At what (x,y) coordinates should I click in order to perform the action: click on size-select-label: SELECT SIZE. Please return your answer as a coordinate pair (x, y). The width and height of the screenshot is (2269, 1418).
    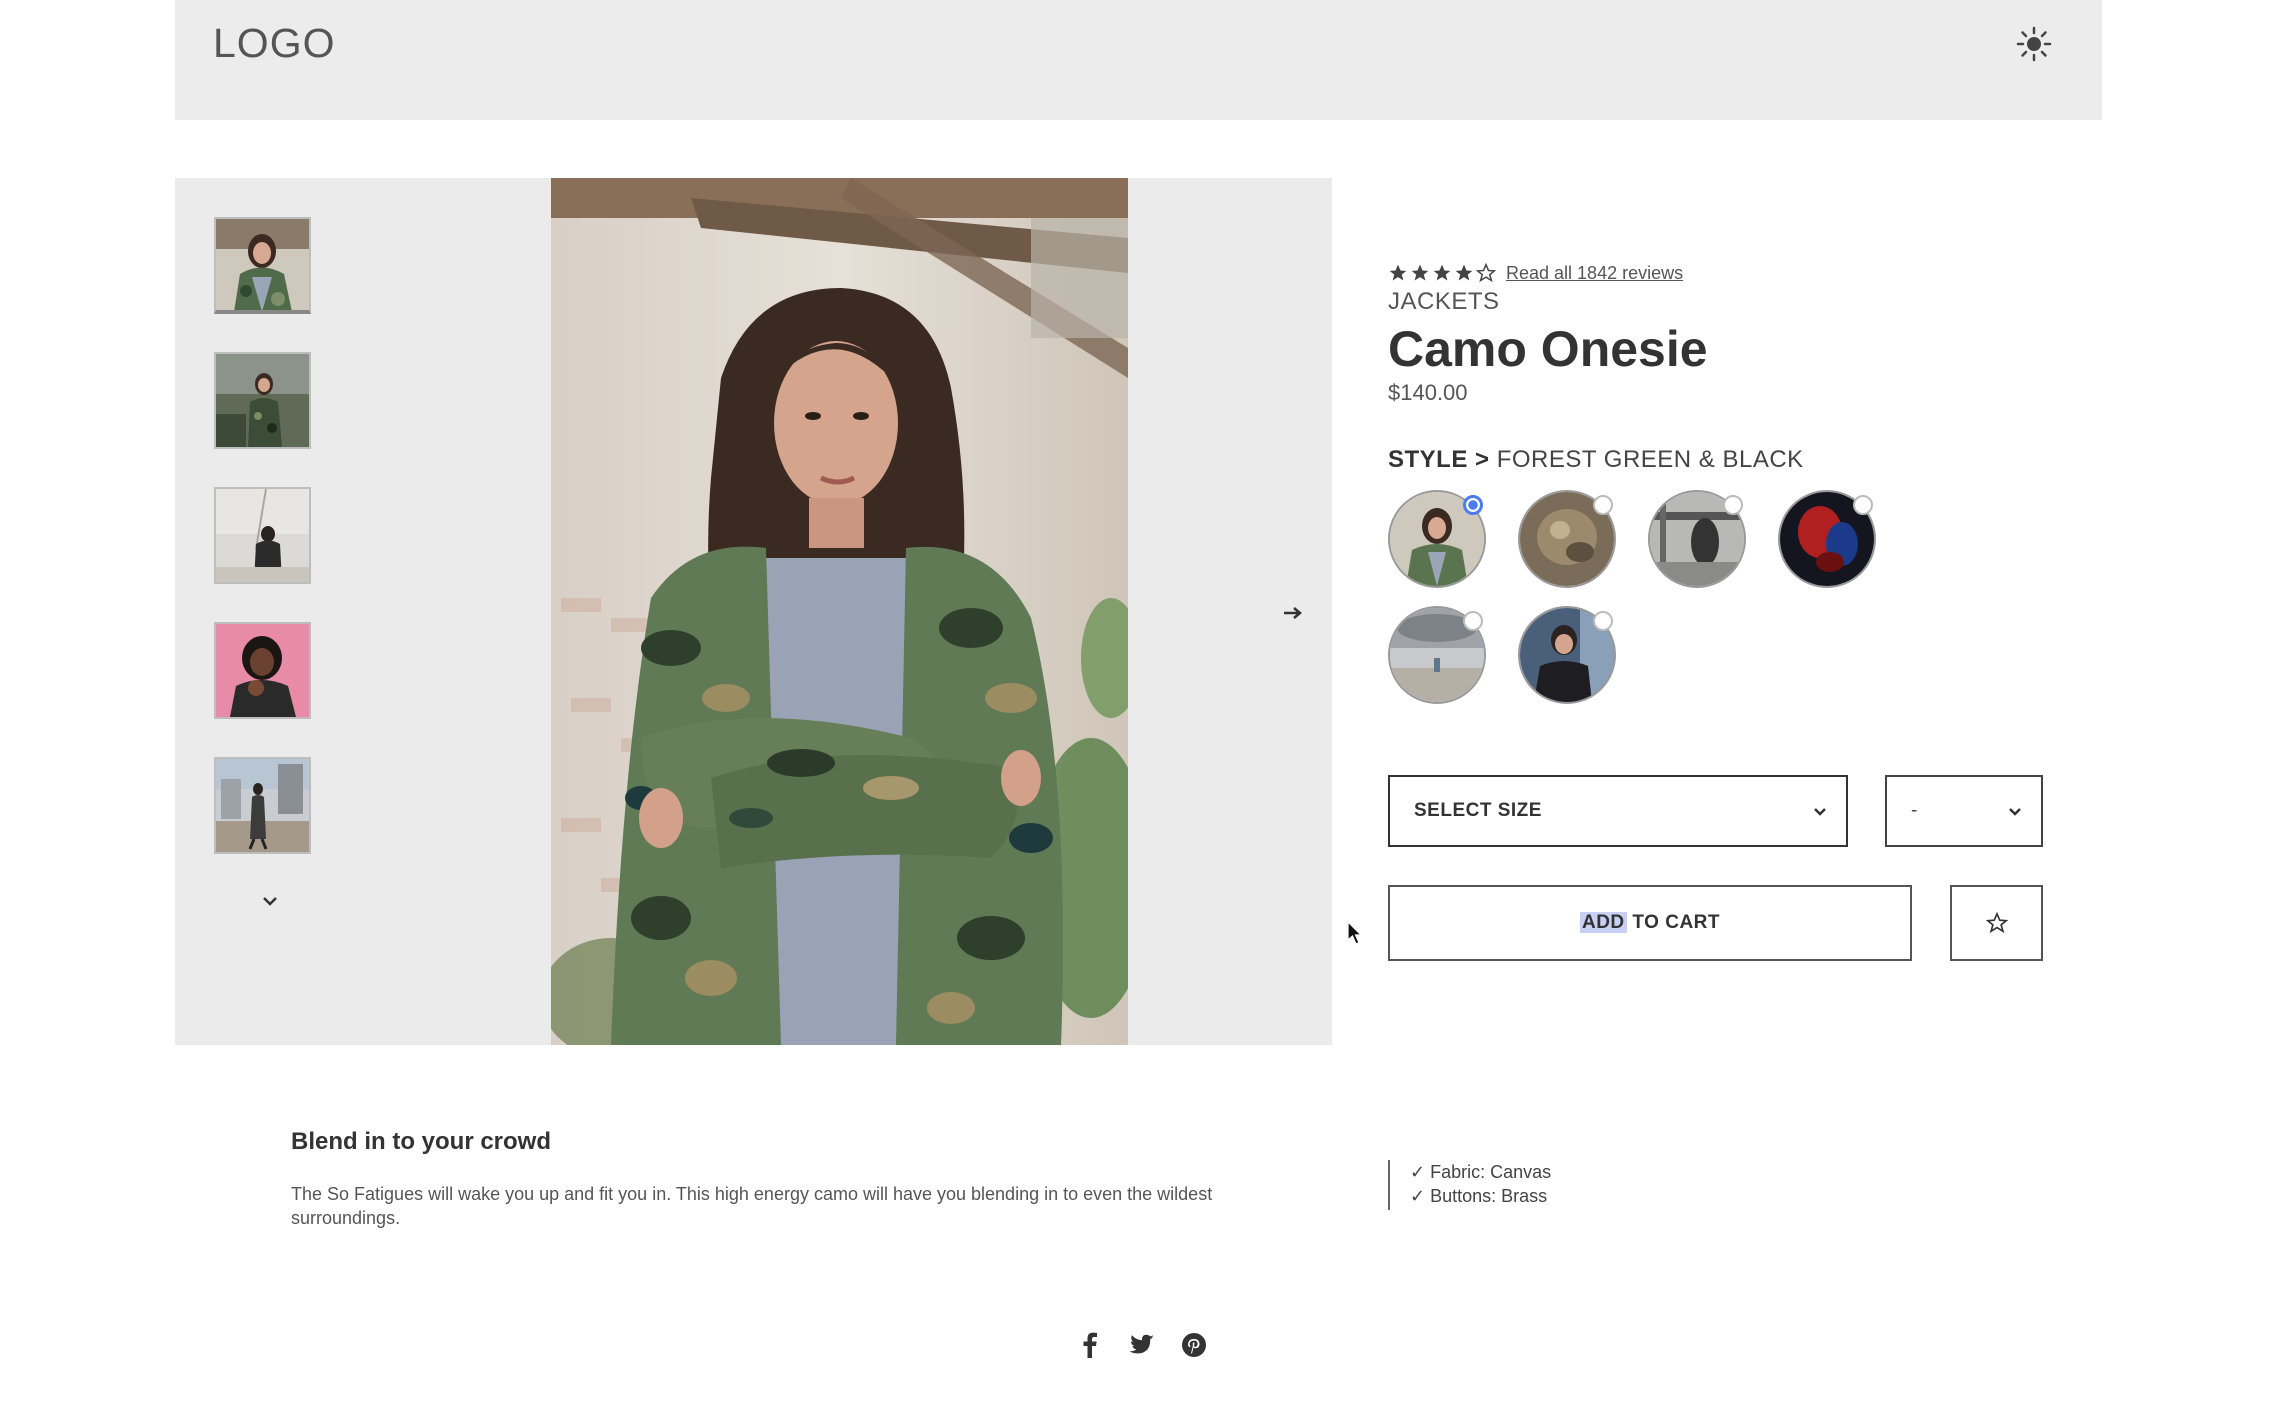
    Looking at the image, I should click on (1478, 810).